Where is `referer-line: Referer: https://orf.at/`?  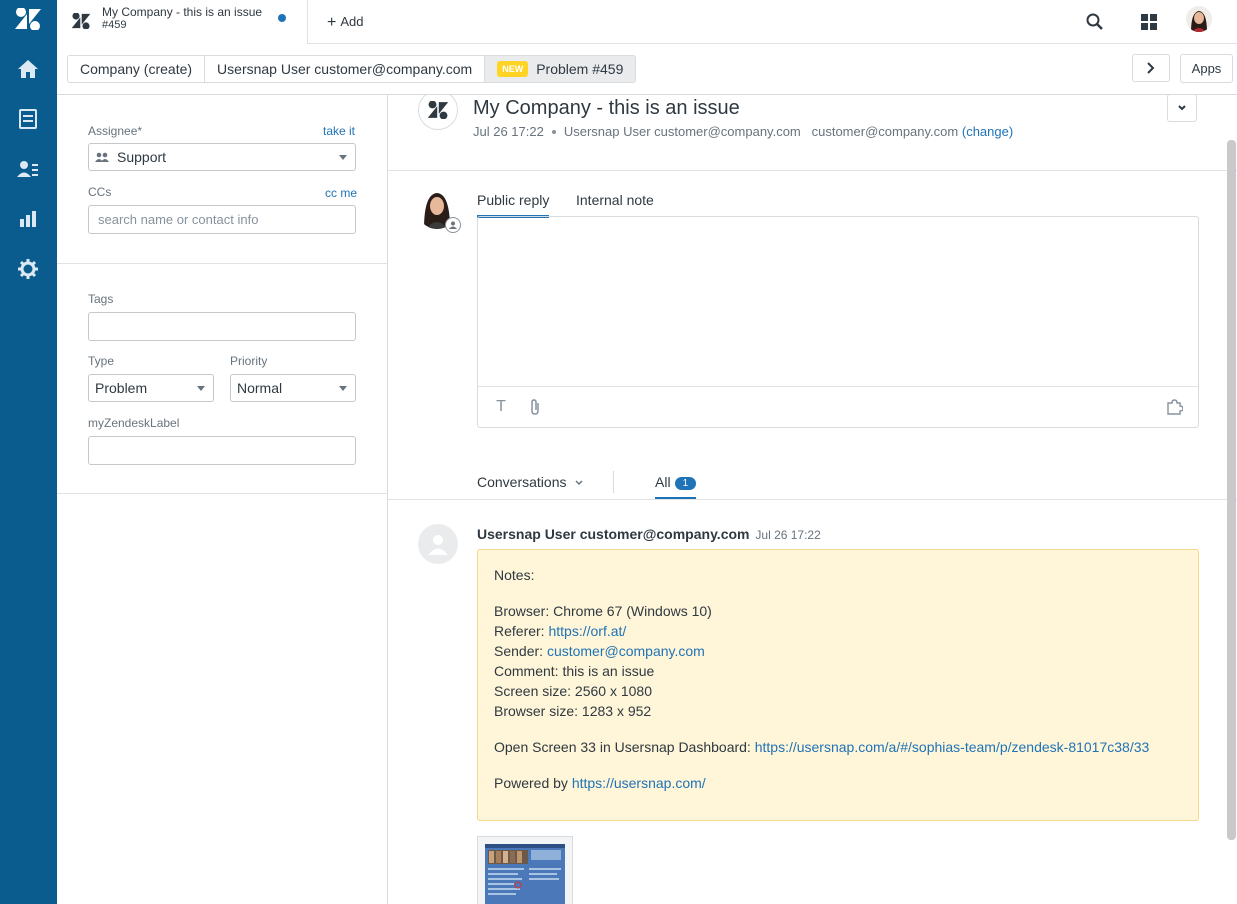
referer-line: Referer: https://orf.at/ is located at coordinates (838, 631).